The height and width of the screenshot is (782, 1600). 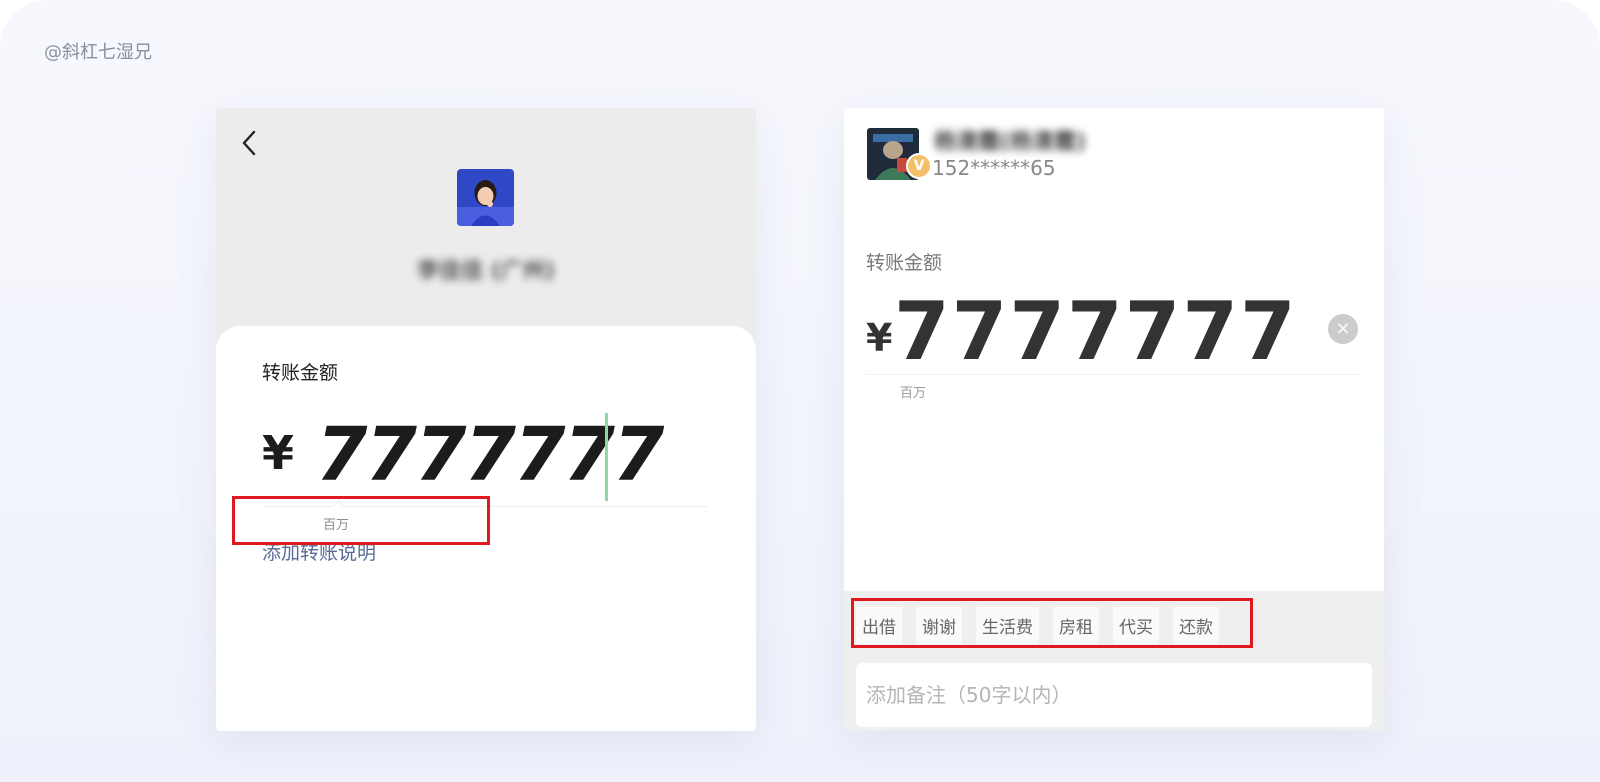 I want to click on verified-badge-icon: V, so click(x=919, y=166).